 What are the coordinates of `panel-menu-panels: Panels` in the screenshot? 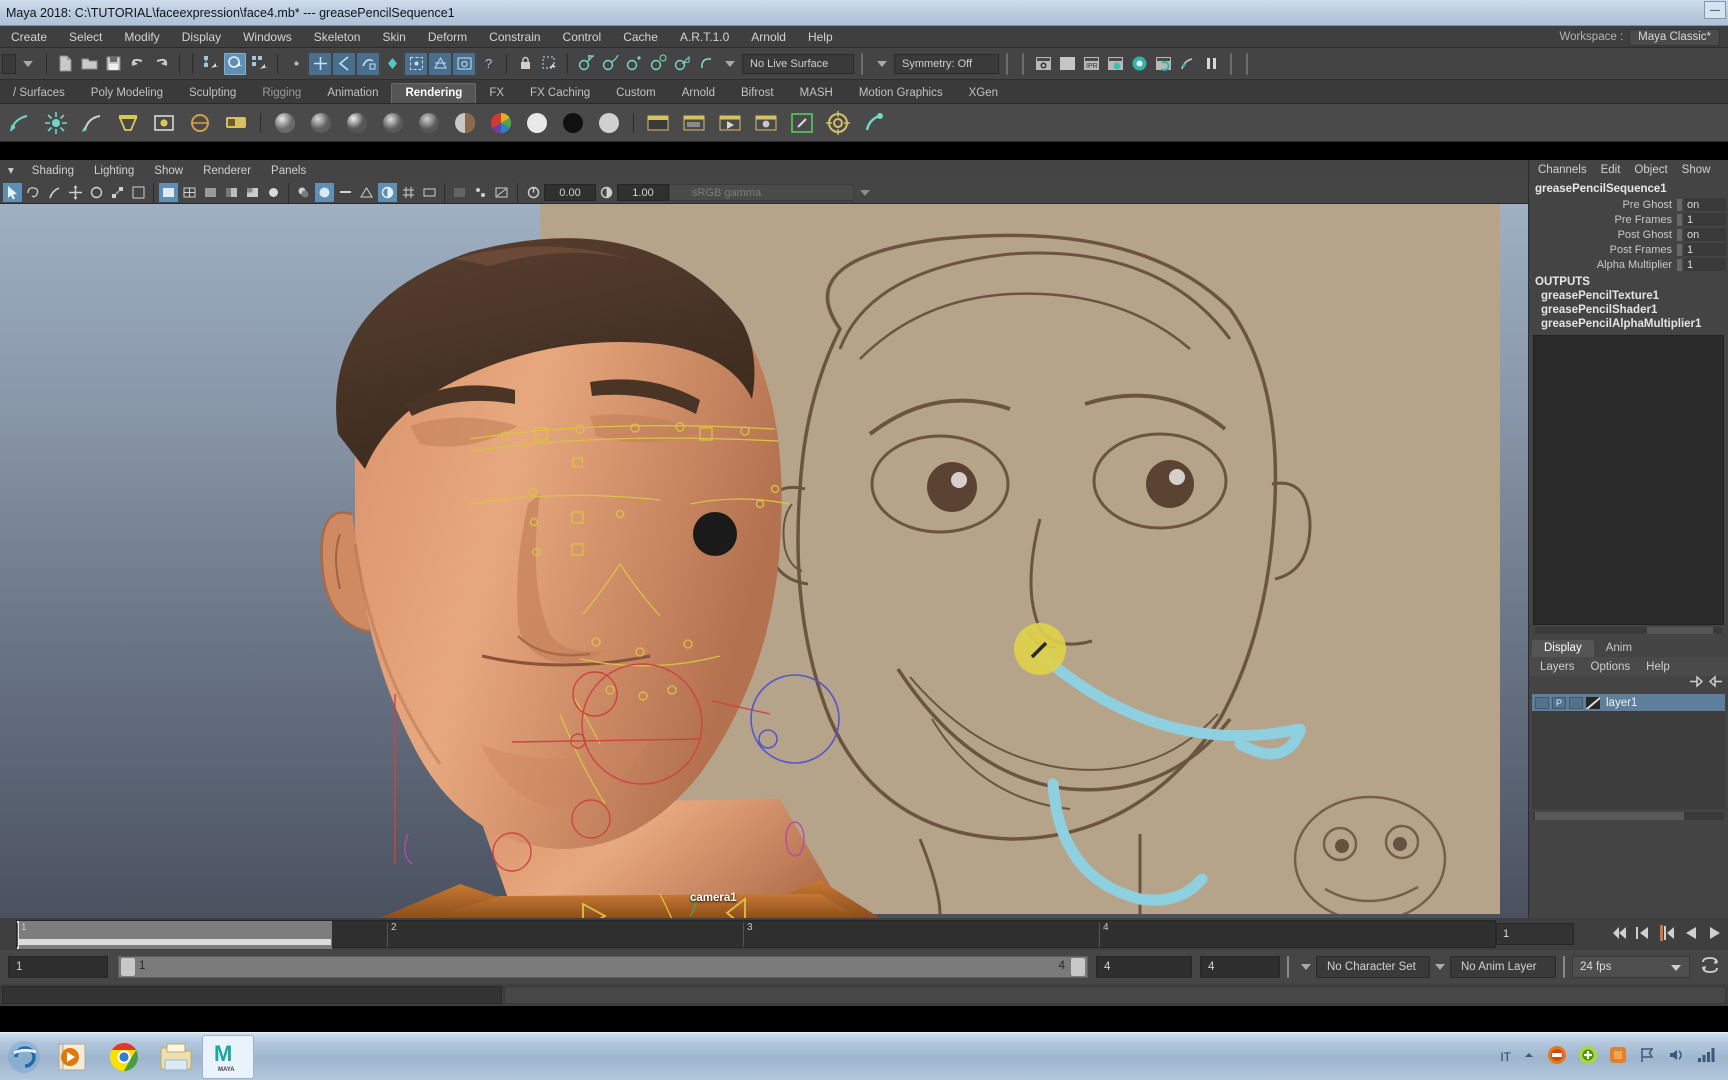 It's located at (288, 171).